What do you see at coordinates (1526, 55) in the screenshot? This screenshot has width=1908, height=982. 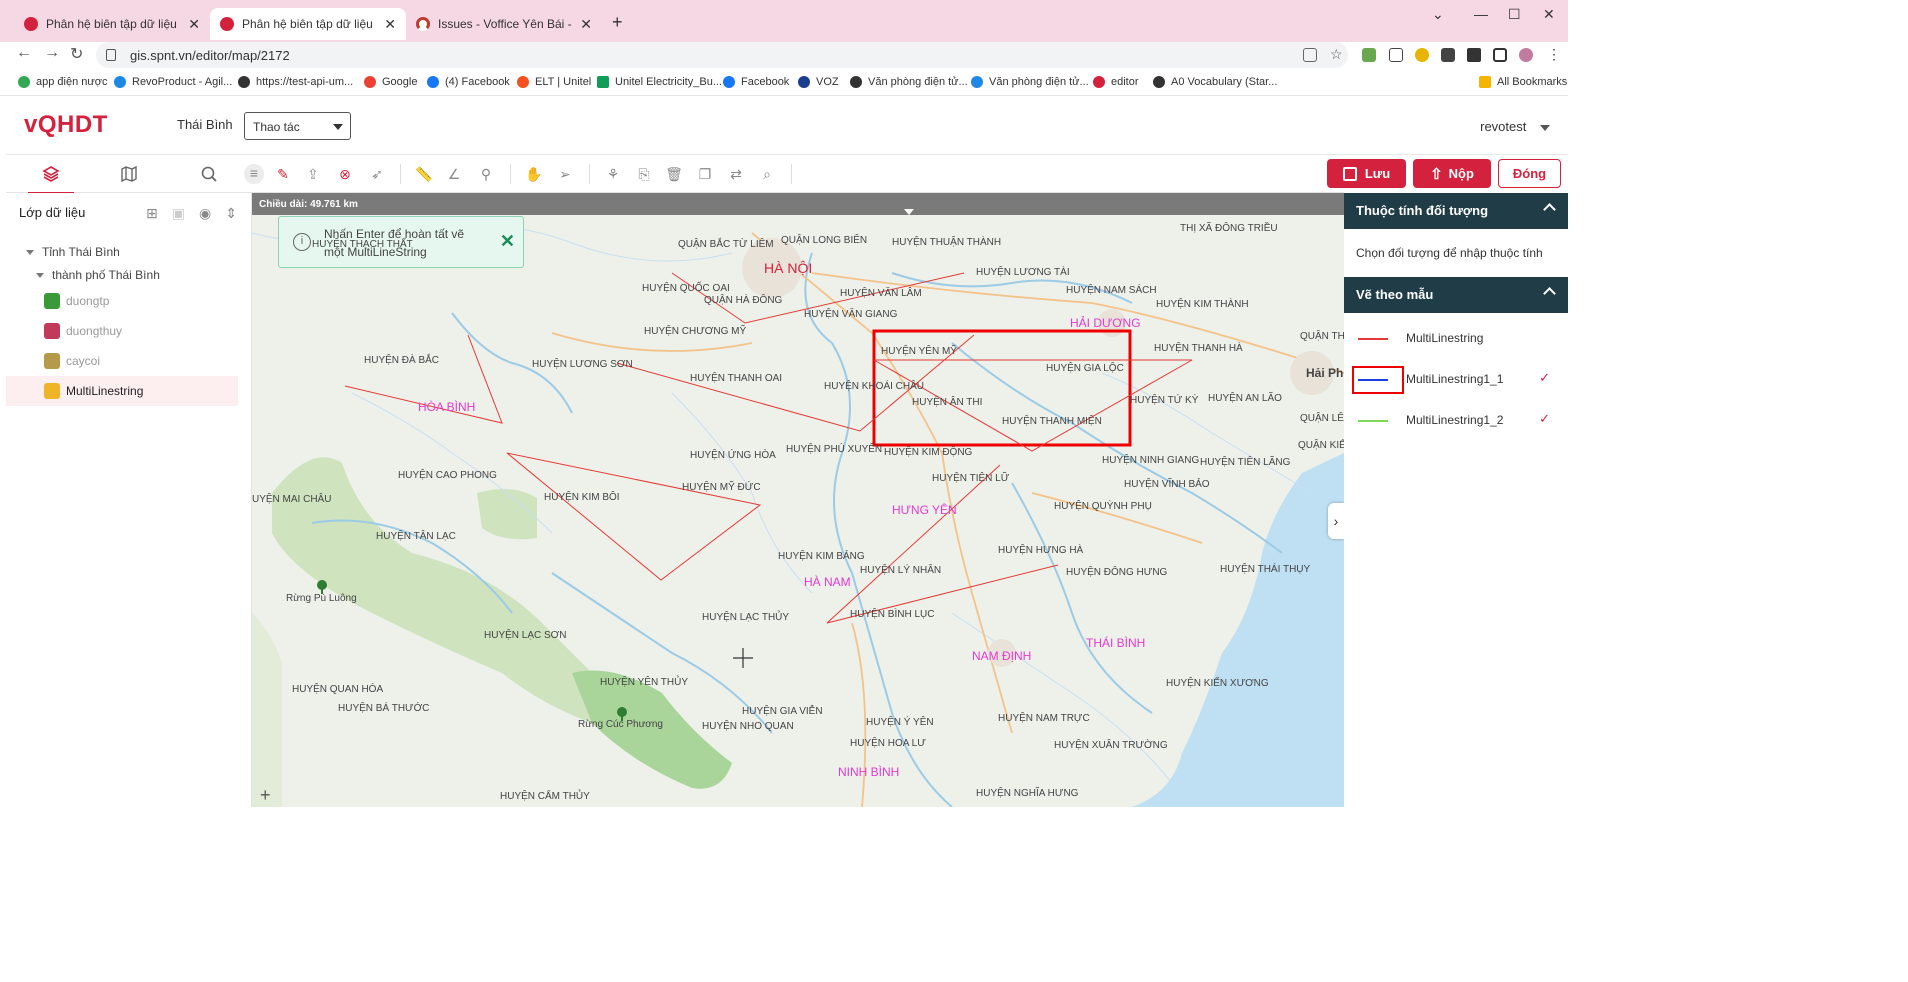 I see `profile-avatar-icon` at bounding box center [1526, 55].